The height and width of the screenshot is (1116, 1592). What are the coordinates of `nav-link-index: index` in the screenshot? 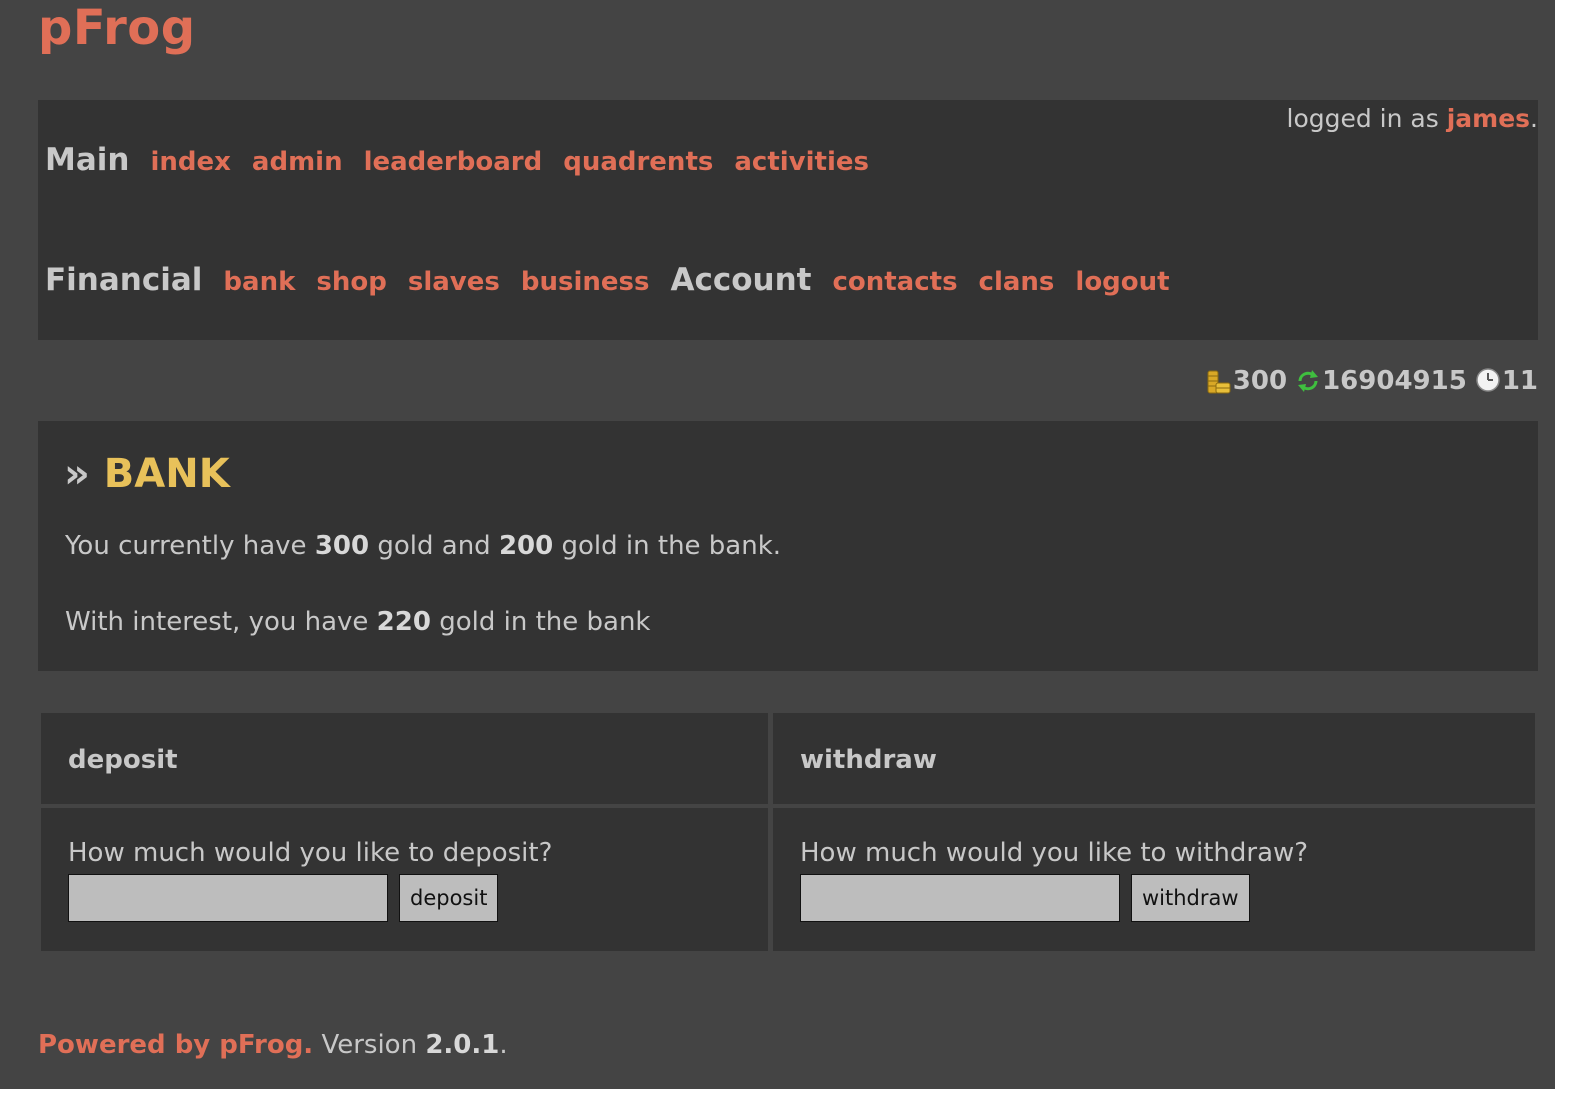 It's located at (190, 162).